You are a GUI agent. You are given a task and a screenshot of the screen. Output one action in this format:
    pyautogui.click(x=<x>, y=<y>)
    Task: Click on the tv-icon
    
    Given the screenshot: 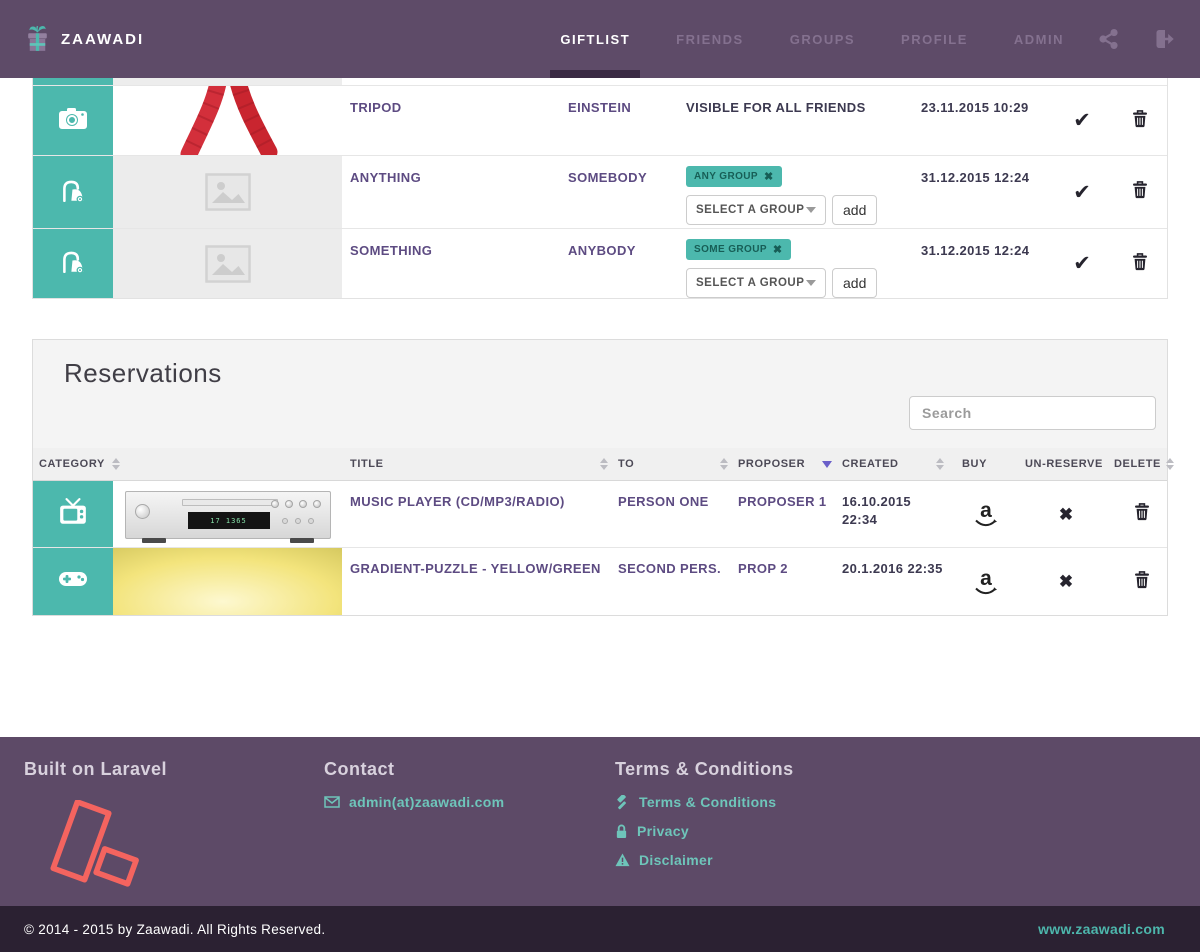 What is the action you would take?
    pyautogui.click(x=73, y=514)
    